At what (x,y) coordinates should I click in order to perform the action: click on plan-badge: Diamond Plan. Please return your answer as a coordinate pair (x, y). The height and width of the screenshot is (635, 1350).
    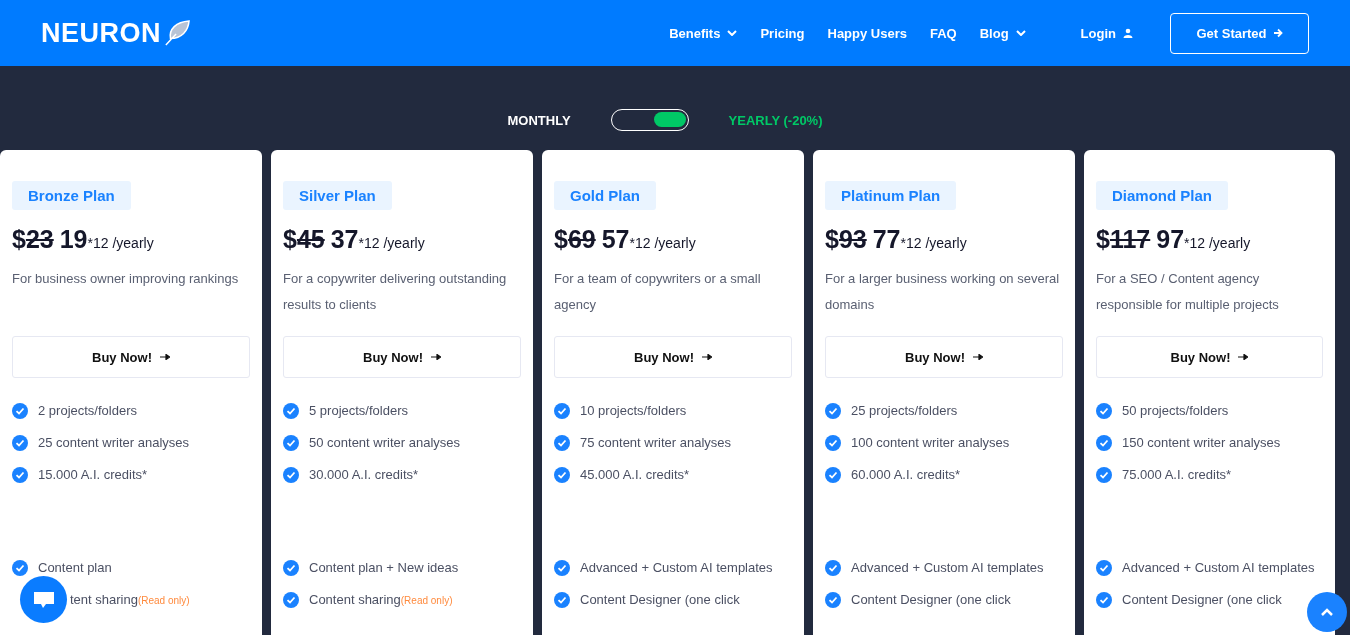
    Looking at the image, I should click on (1162, 195).